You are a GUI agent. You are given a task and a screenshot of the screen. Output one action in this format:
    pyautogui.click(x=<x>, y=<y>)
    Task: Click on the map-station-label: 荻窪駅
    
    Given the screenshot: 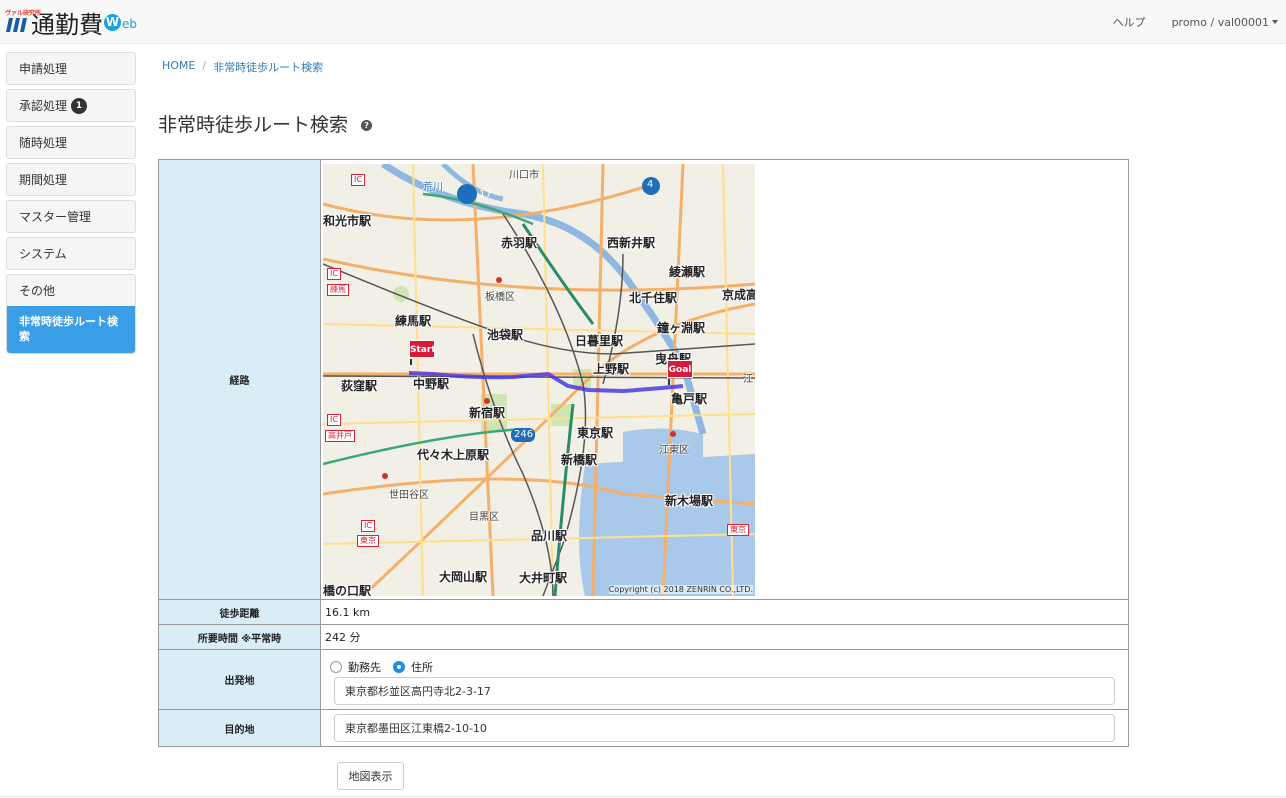 What is the action you would take?
    pyautogui.click(x=359, y=386)
    